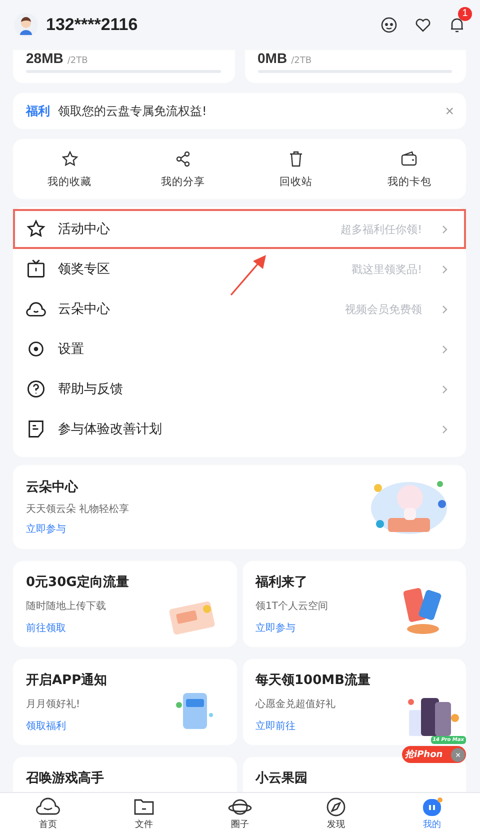 The height and width of the screenshot is (834, 480). What do you see at coordinates (282, 582) in the screenshot?
I see `card-title: 福利来了` at bounding box center [282, 582].